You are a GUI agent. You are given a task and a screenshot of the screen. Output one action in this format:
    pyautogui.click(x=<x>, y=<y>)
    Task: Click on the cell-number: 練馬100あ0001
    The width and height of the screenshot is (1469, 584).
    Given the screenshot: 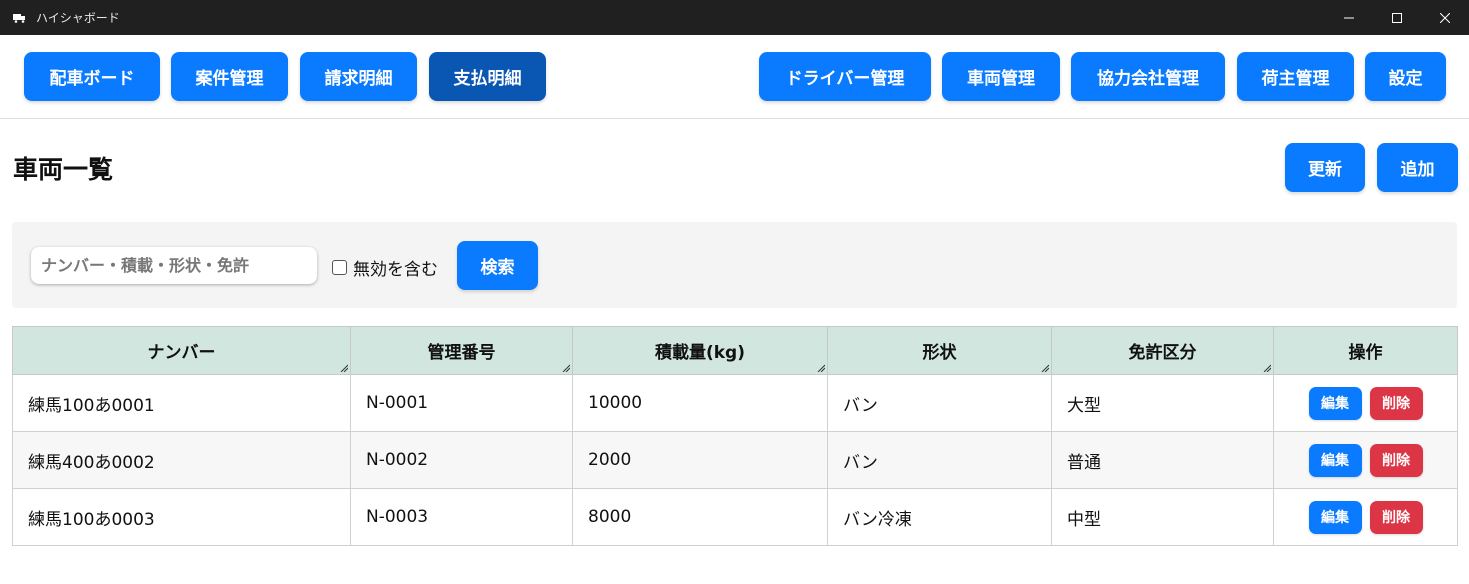 What is the action you would take?
    pyautogui.click(x=181, y=403)
    